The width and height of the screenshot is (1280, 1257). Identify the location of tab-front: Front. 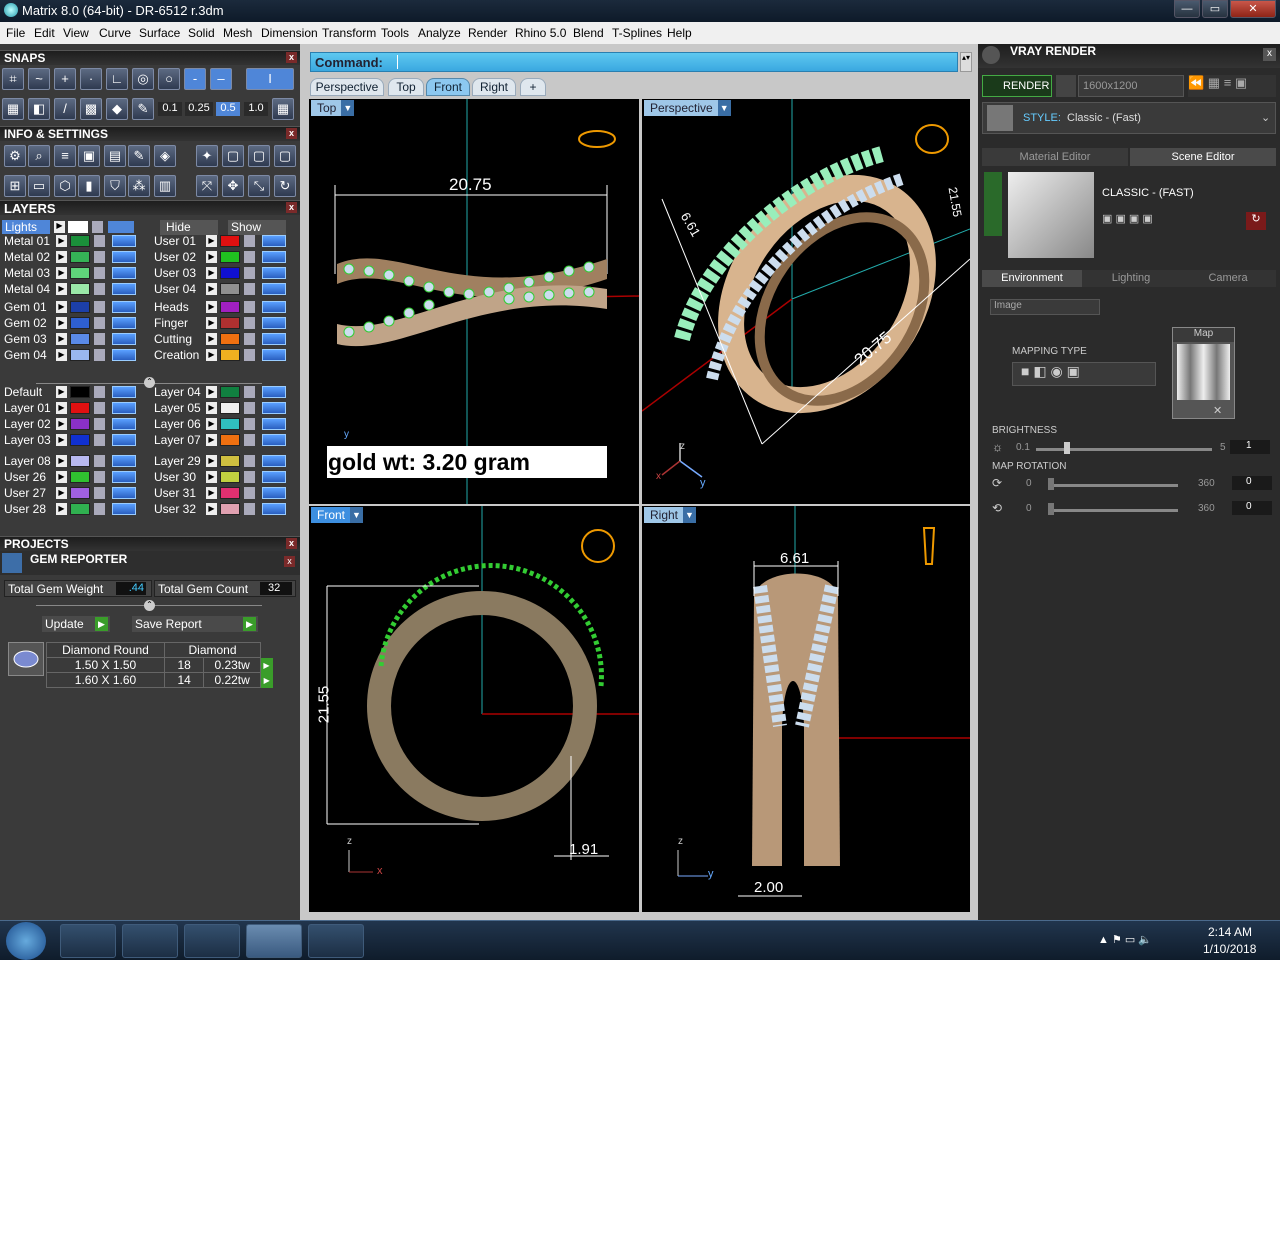
(448, 87).